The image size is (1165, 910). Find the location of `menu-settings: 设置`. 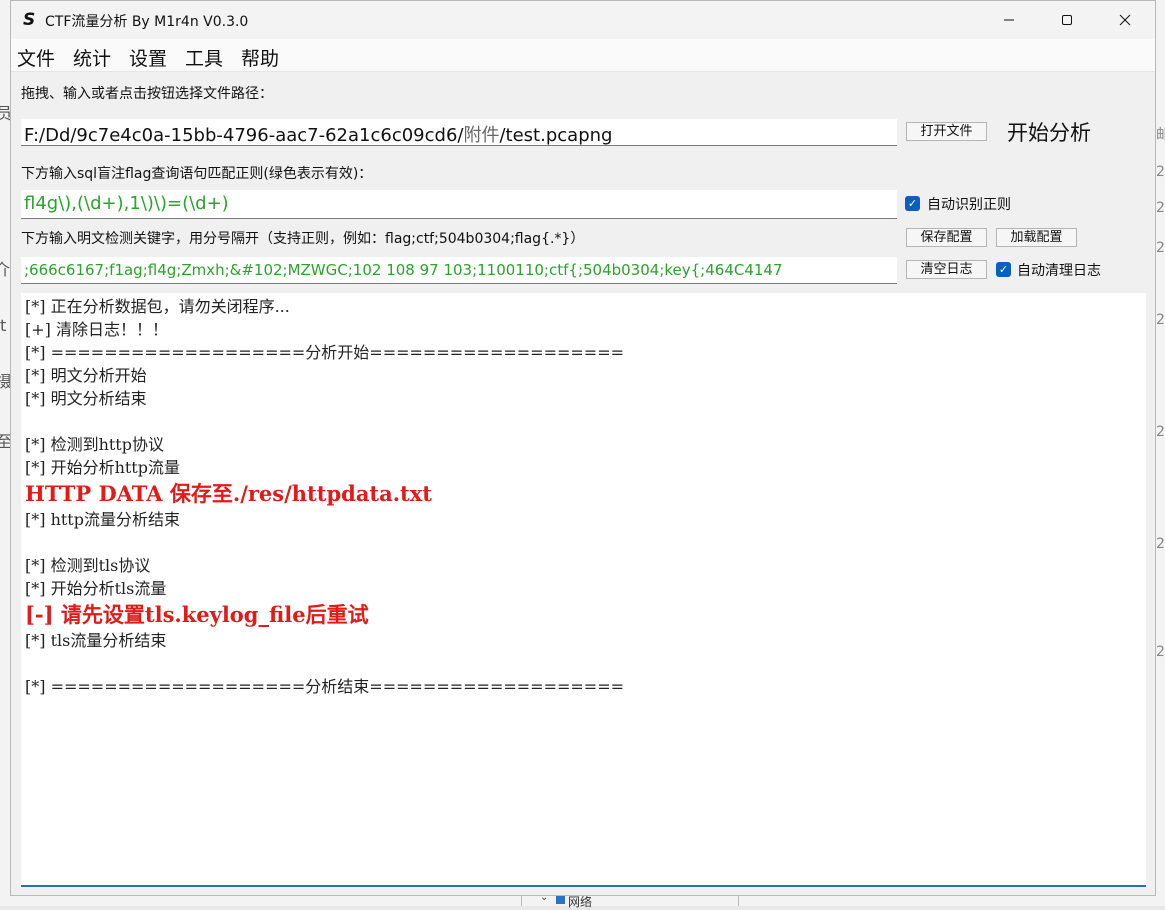

menu-settings: 设置 is located at coordinates (148, 57).